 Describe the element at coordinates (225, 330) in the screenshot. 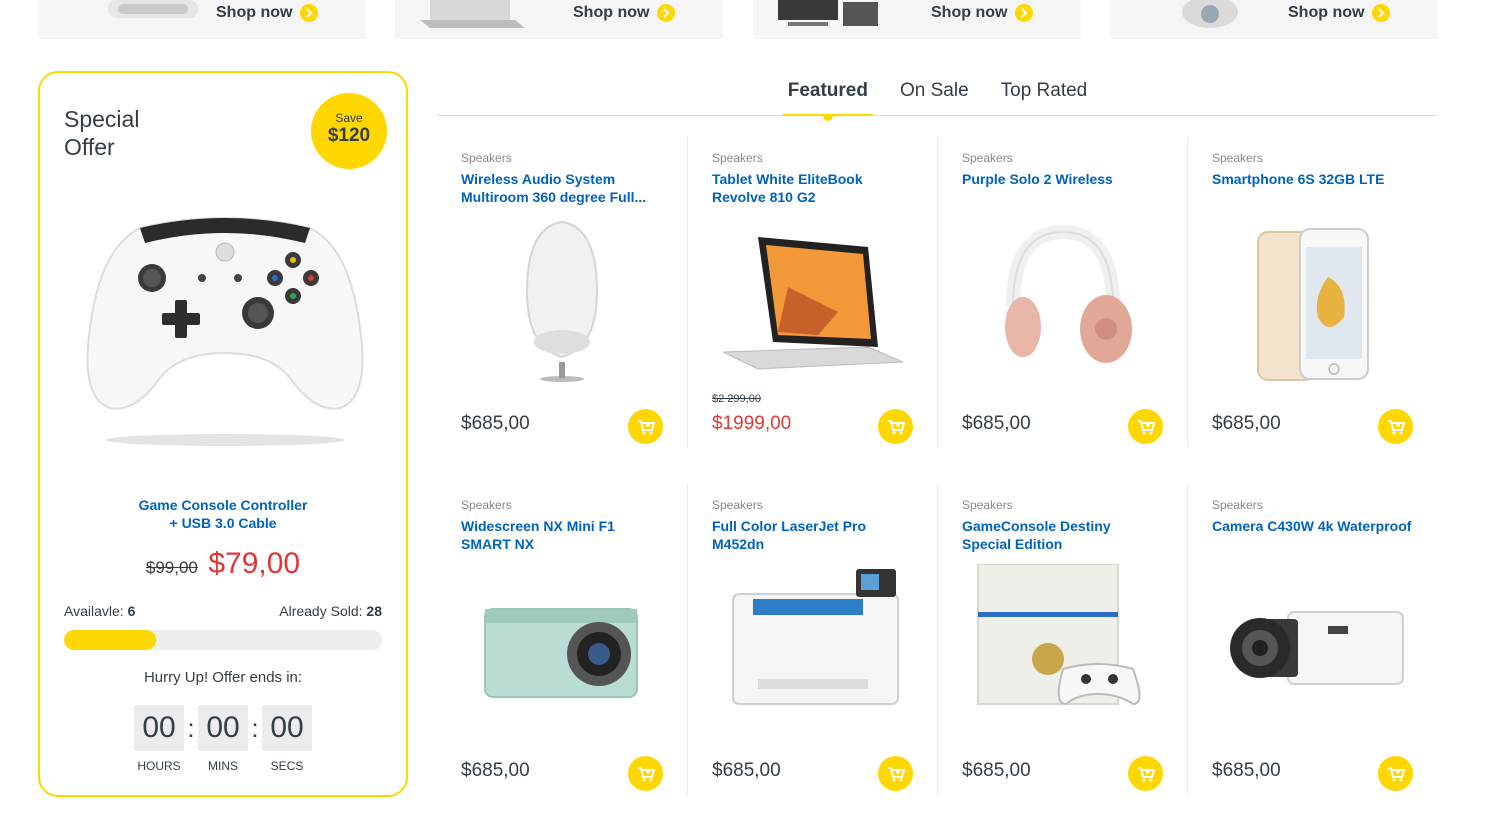

I see `game-controller-image` at that location.